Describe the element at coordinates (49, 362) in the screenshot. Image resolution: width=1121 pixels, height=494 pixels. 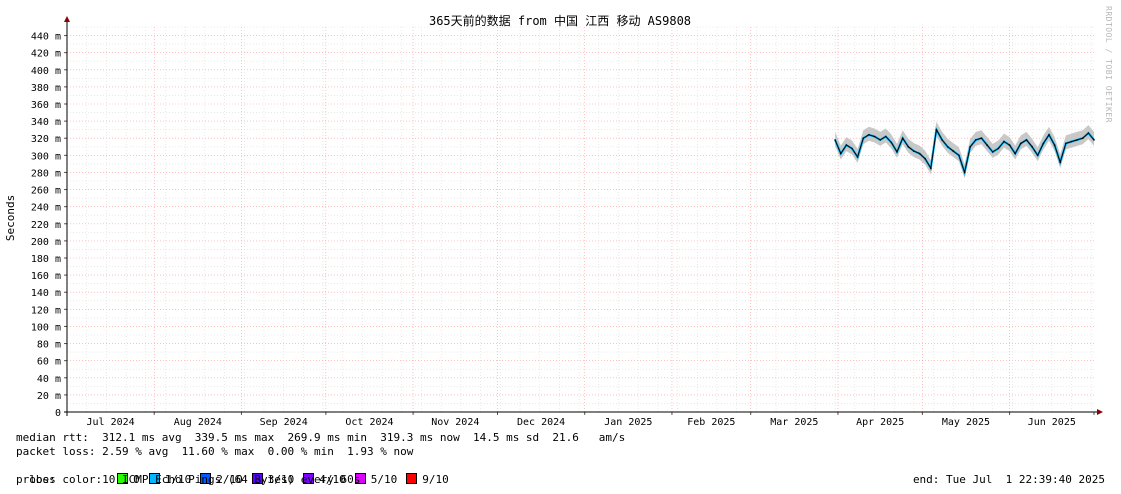
I see `y-tick-label: 60 m` at that location.